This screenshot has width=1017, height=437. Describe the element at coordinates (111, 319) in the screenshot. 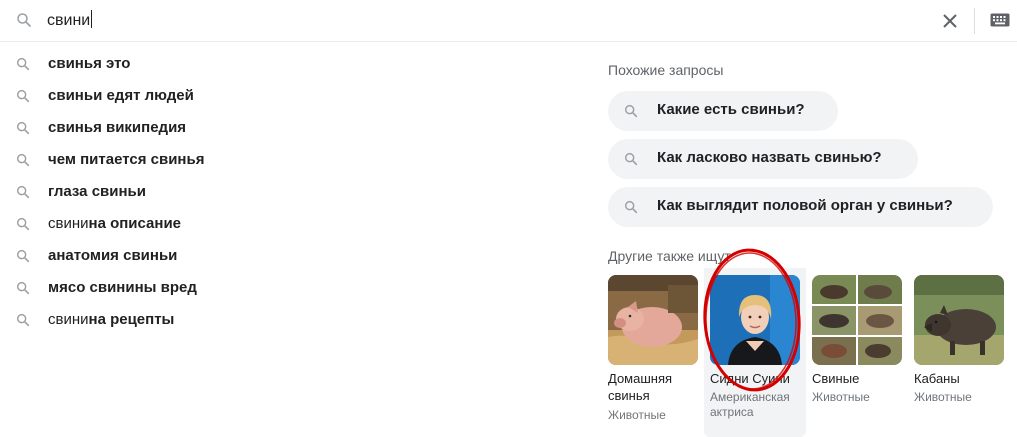

I see `suggestion-text: свинина рецепты` at that location.